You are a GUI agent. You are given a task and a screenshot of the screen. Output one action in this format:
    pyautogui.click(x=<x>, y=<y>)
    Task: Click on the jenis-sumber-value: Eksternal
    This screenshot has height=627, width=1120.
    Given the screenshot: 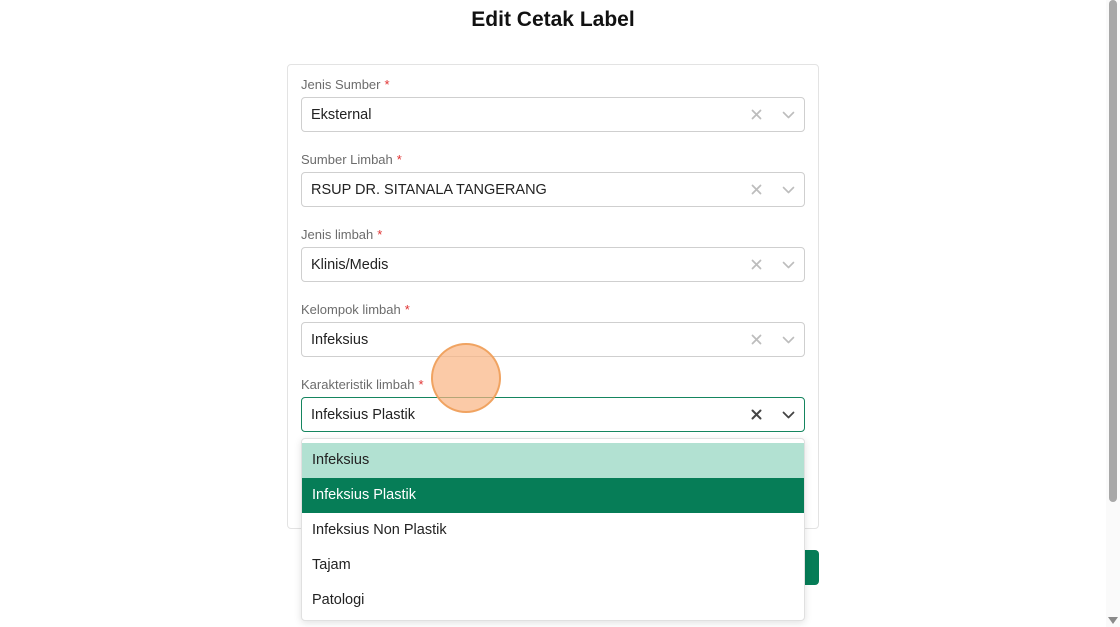 What is the action you would take?
    pyautogui.click(x=341, y=114)
    